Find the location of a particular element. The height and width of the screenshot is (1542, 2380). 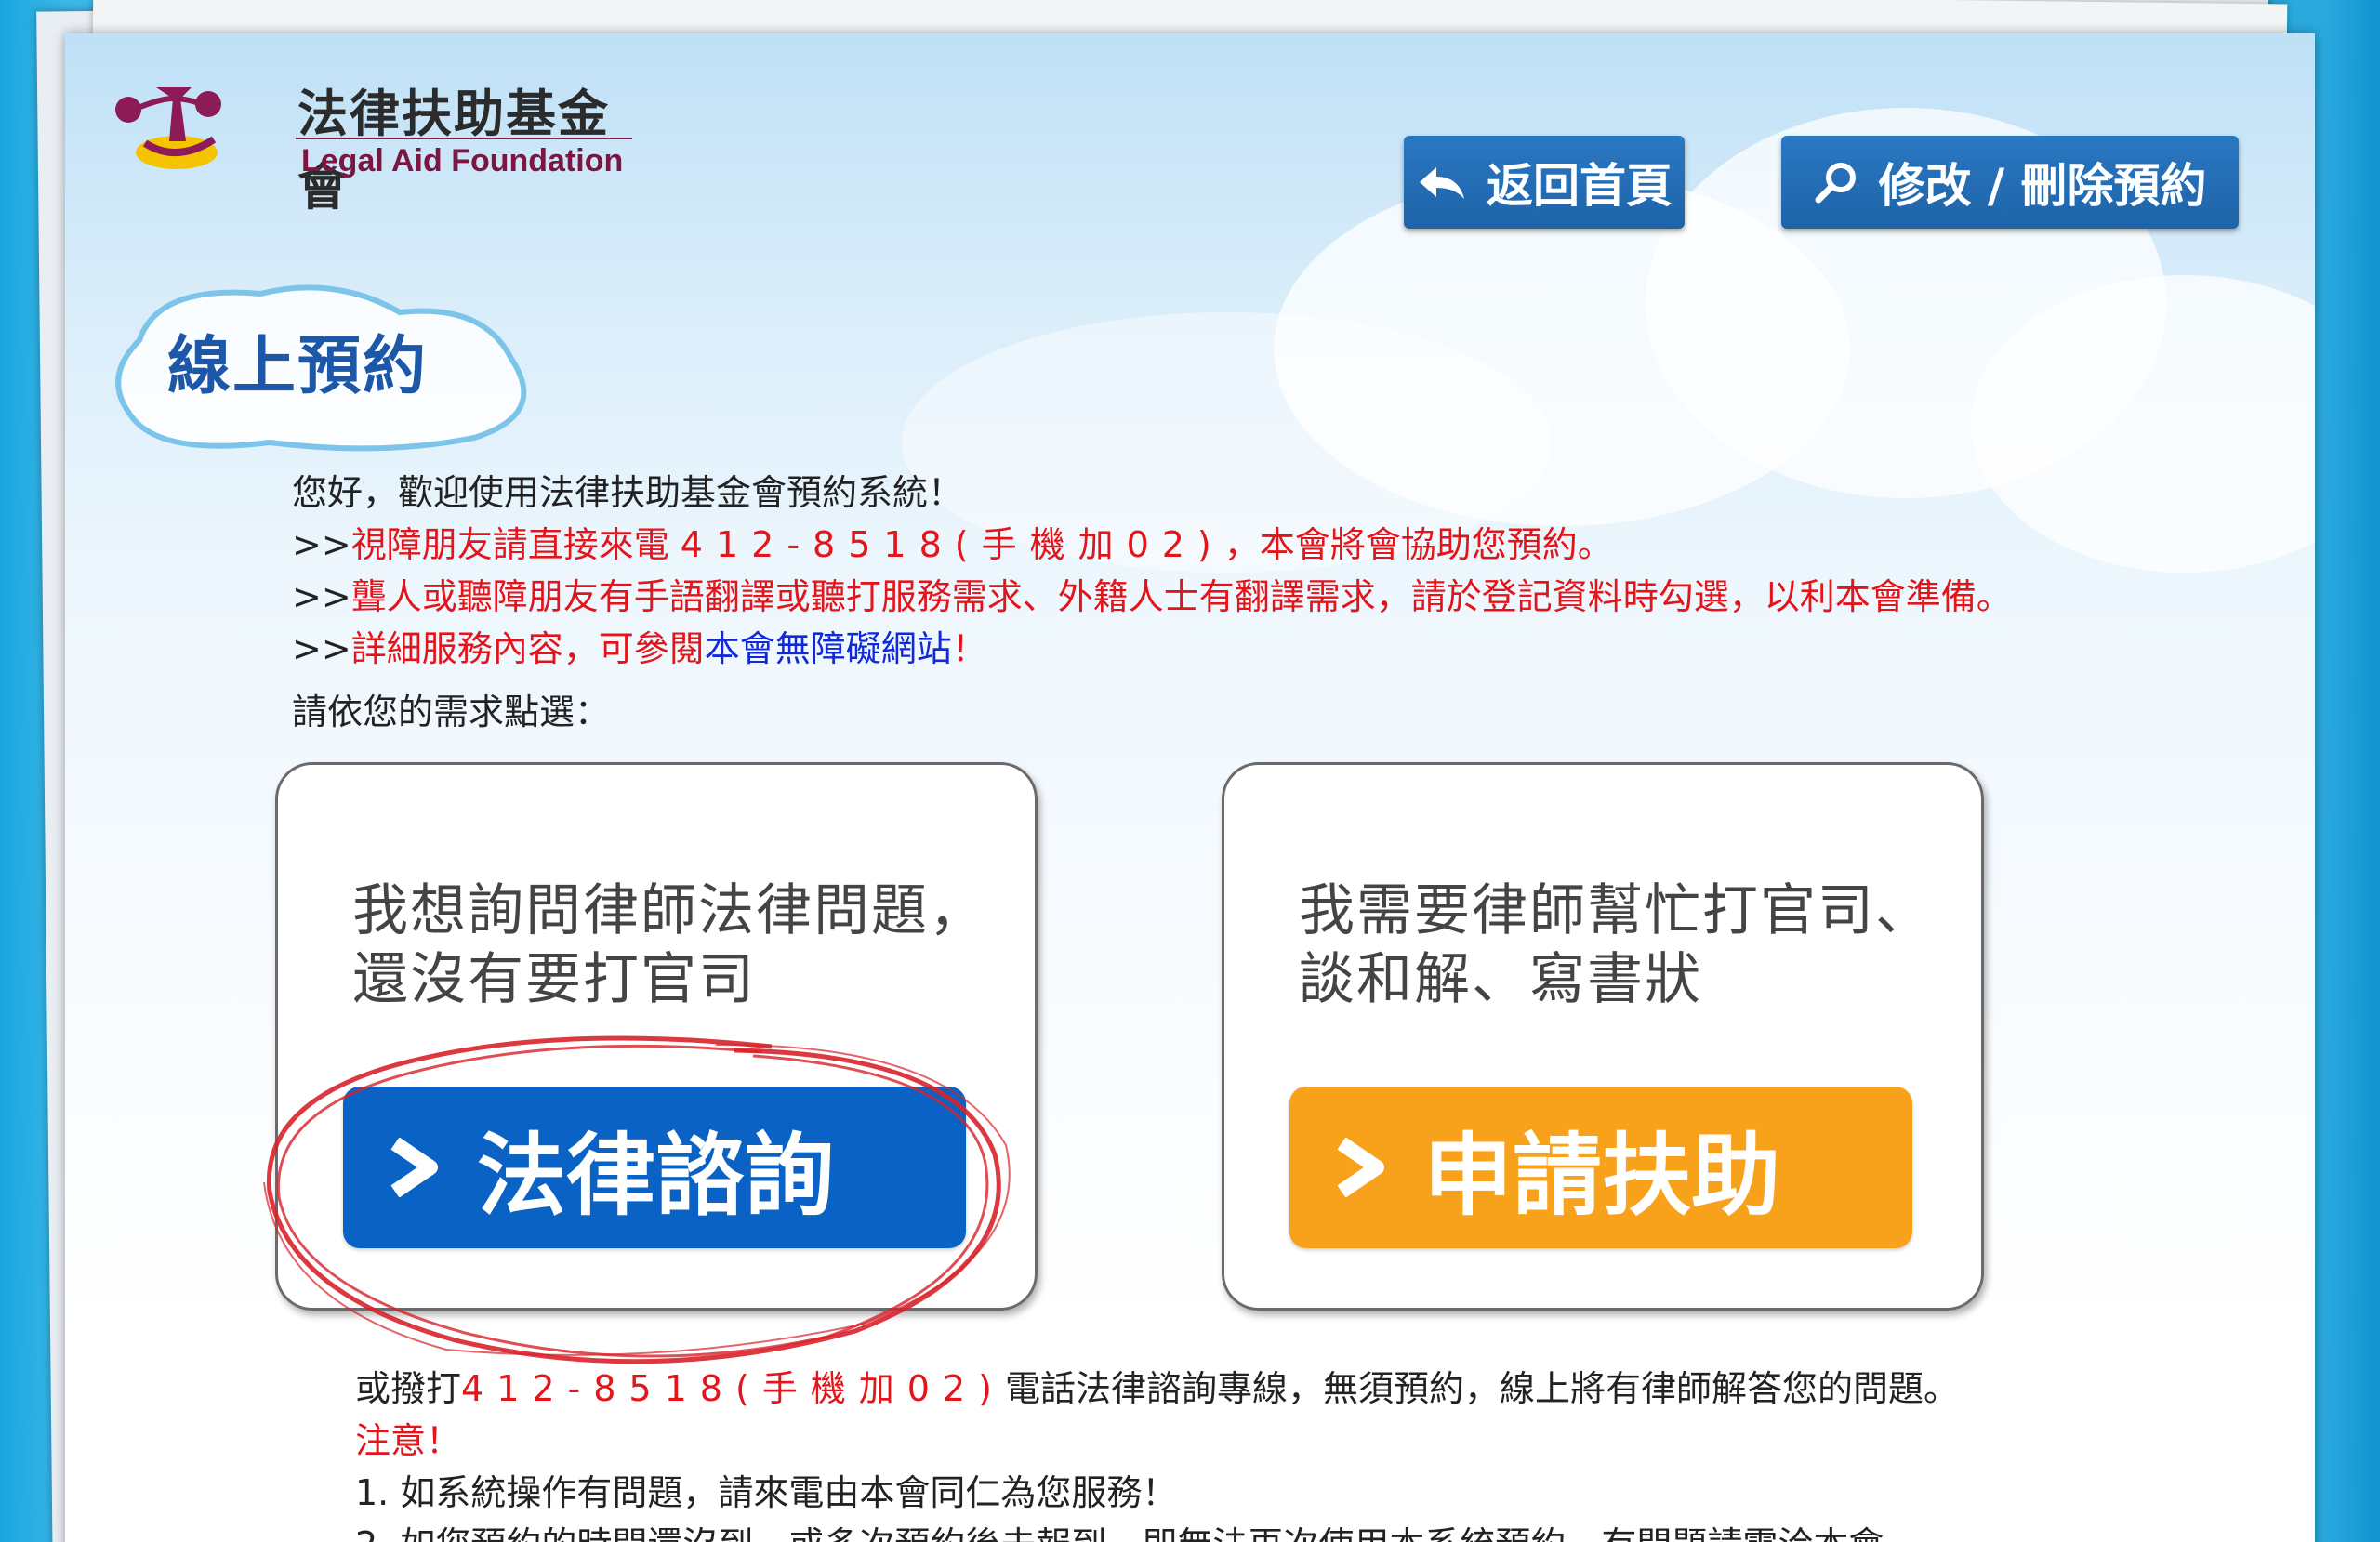

modify-delete-booking-button: 修改 / 刪除預約 is located at coordinates (2010, 182).